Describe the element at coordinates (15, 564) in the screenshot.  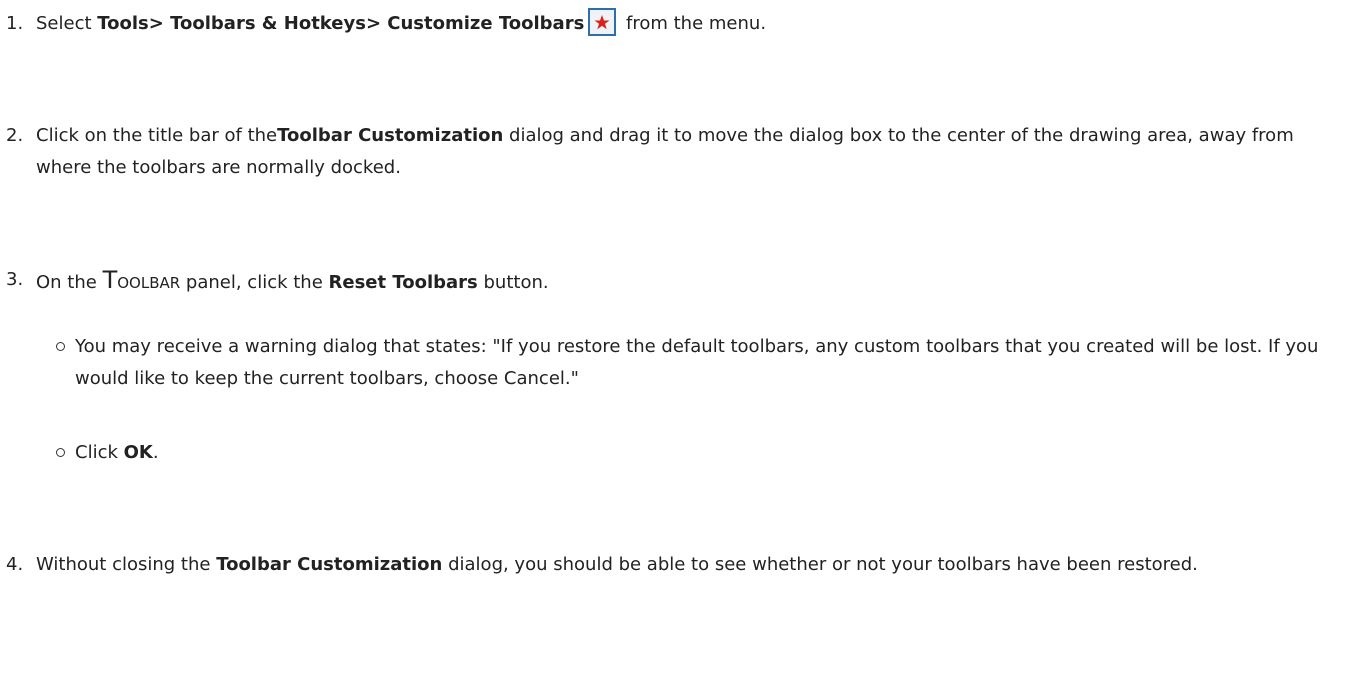
I see `step-number: 4.` at that location.